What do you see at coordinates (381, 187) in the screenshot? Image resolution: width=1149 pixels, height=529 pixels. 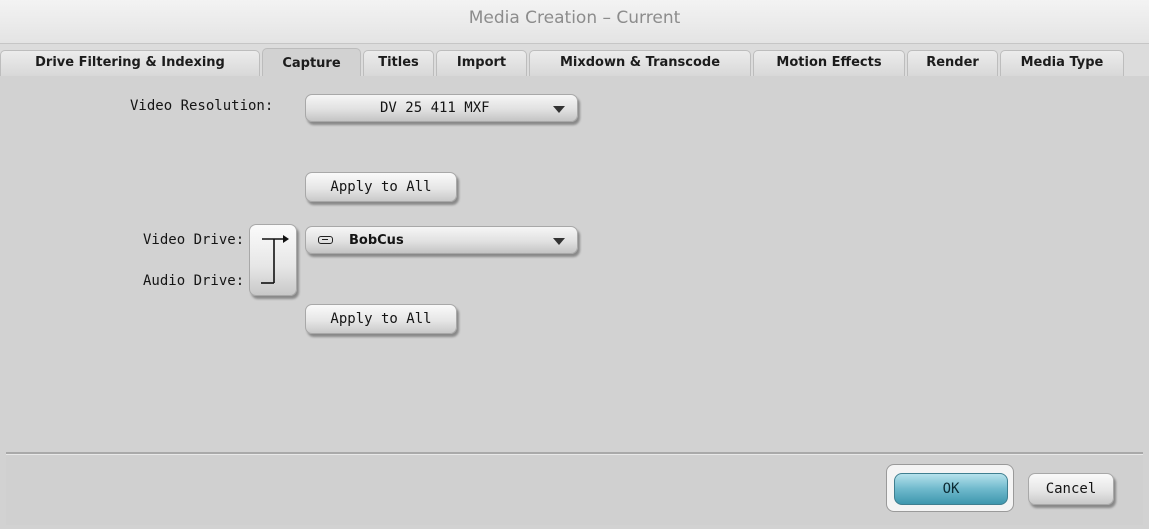 I see `apply-to-all-resolution-button: Apply to All` at bounding box center [381, 187].